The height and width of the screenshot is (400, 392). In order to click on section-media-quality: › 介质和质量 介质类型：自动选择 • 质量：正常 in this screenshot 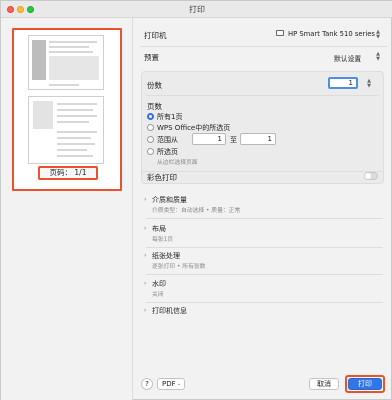, I will do `click(262, 205)`.